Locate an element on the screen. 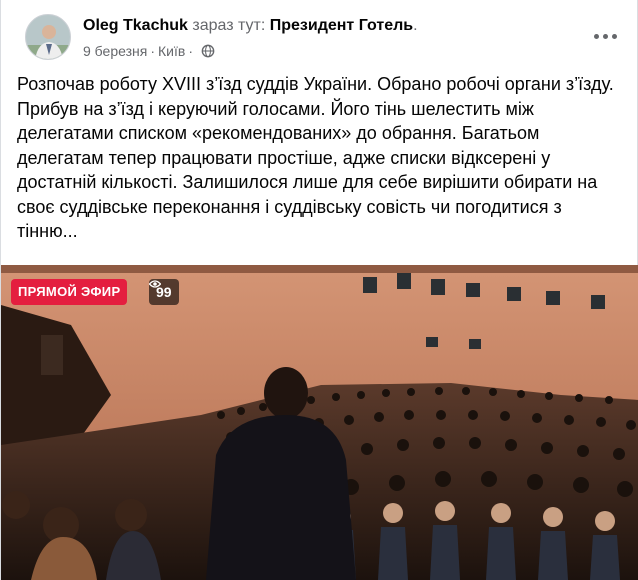  live-badge: ПРЯМОЙ ЭФИР is located at coordinates (69, 292).